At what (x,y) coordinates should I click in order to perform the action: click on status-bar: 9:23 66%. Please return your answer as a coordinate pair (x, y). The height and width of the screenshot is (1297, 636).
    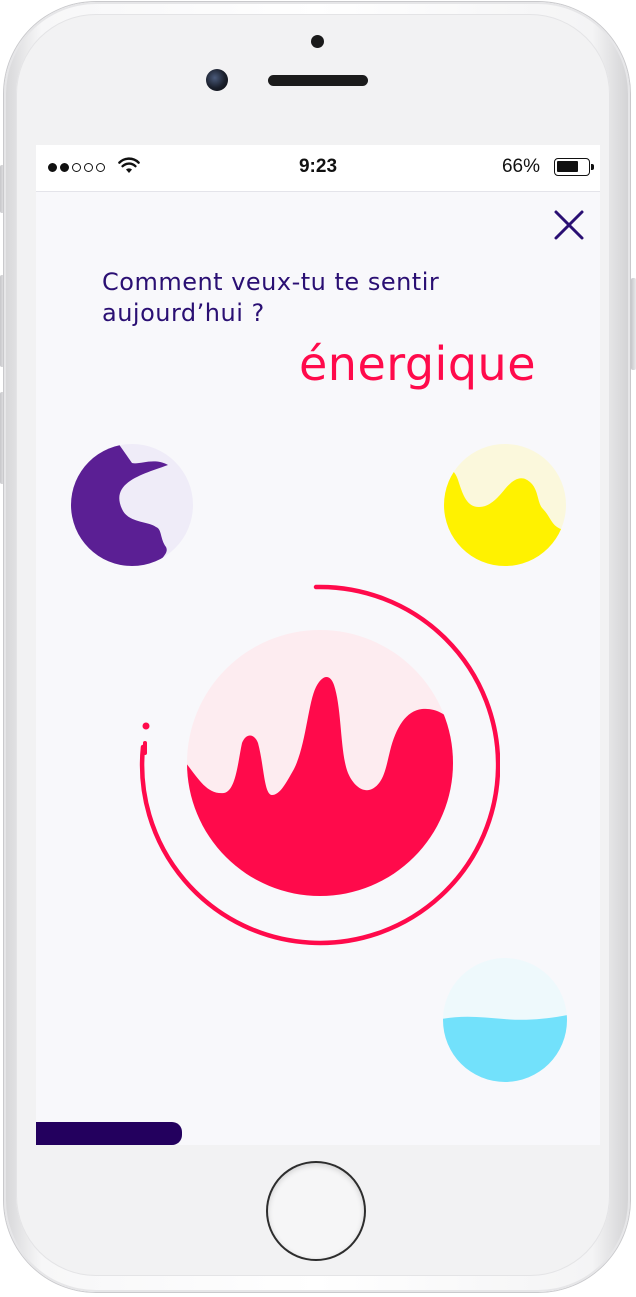
    Looking at the image, I should click on (318, 168).